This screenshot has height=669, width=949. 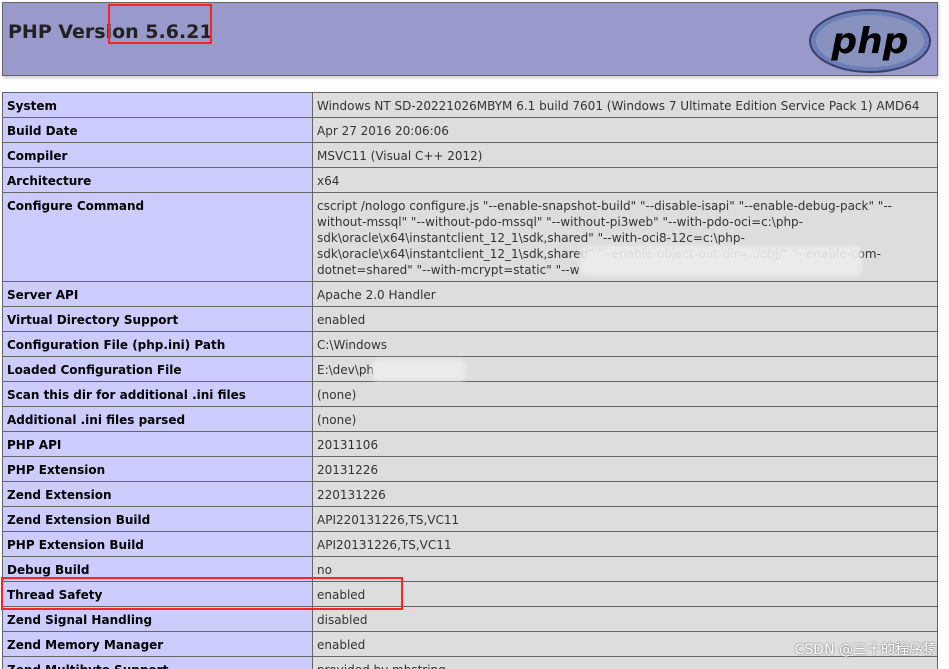 I want to click on row-key: Zend Extension Build, so click(x=157, y=519).